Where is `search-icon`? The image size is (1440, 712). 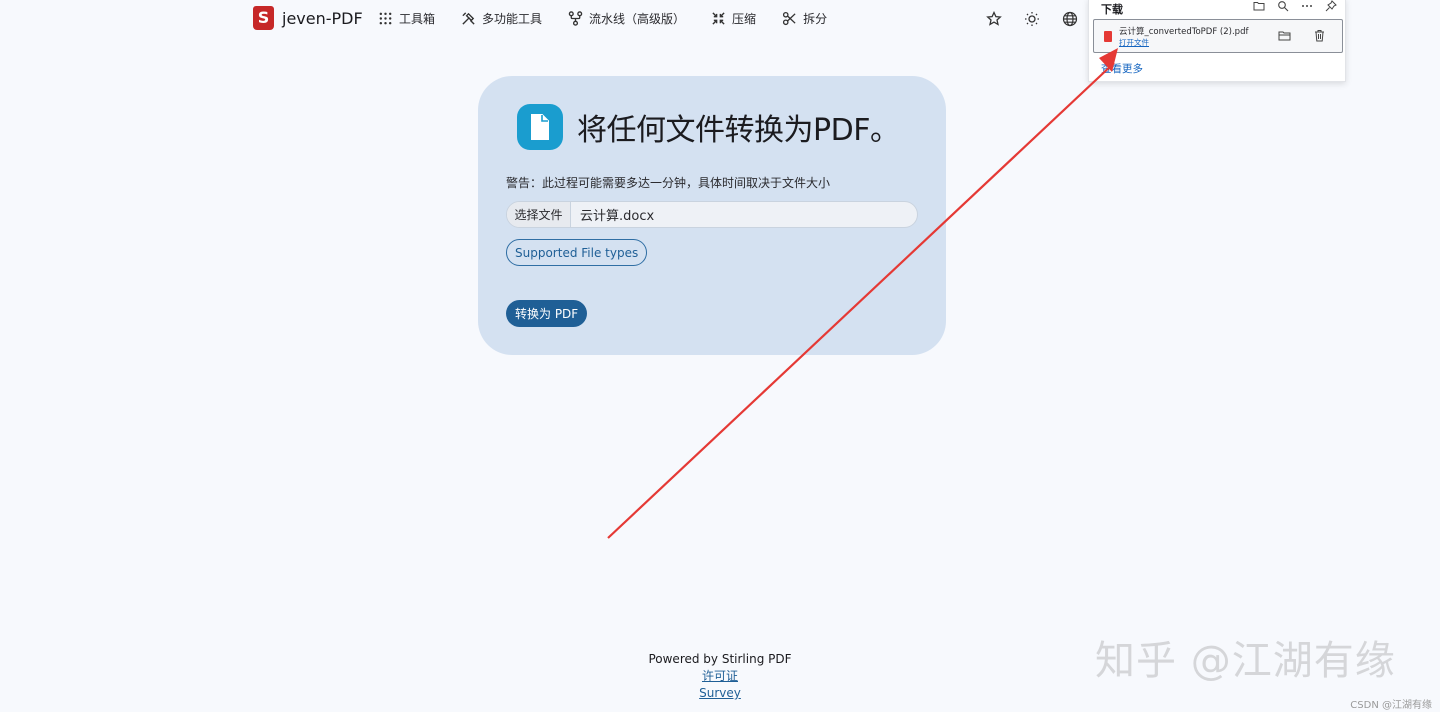 search-icon is located at coordinates (1283, 6).